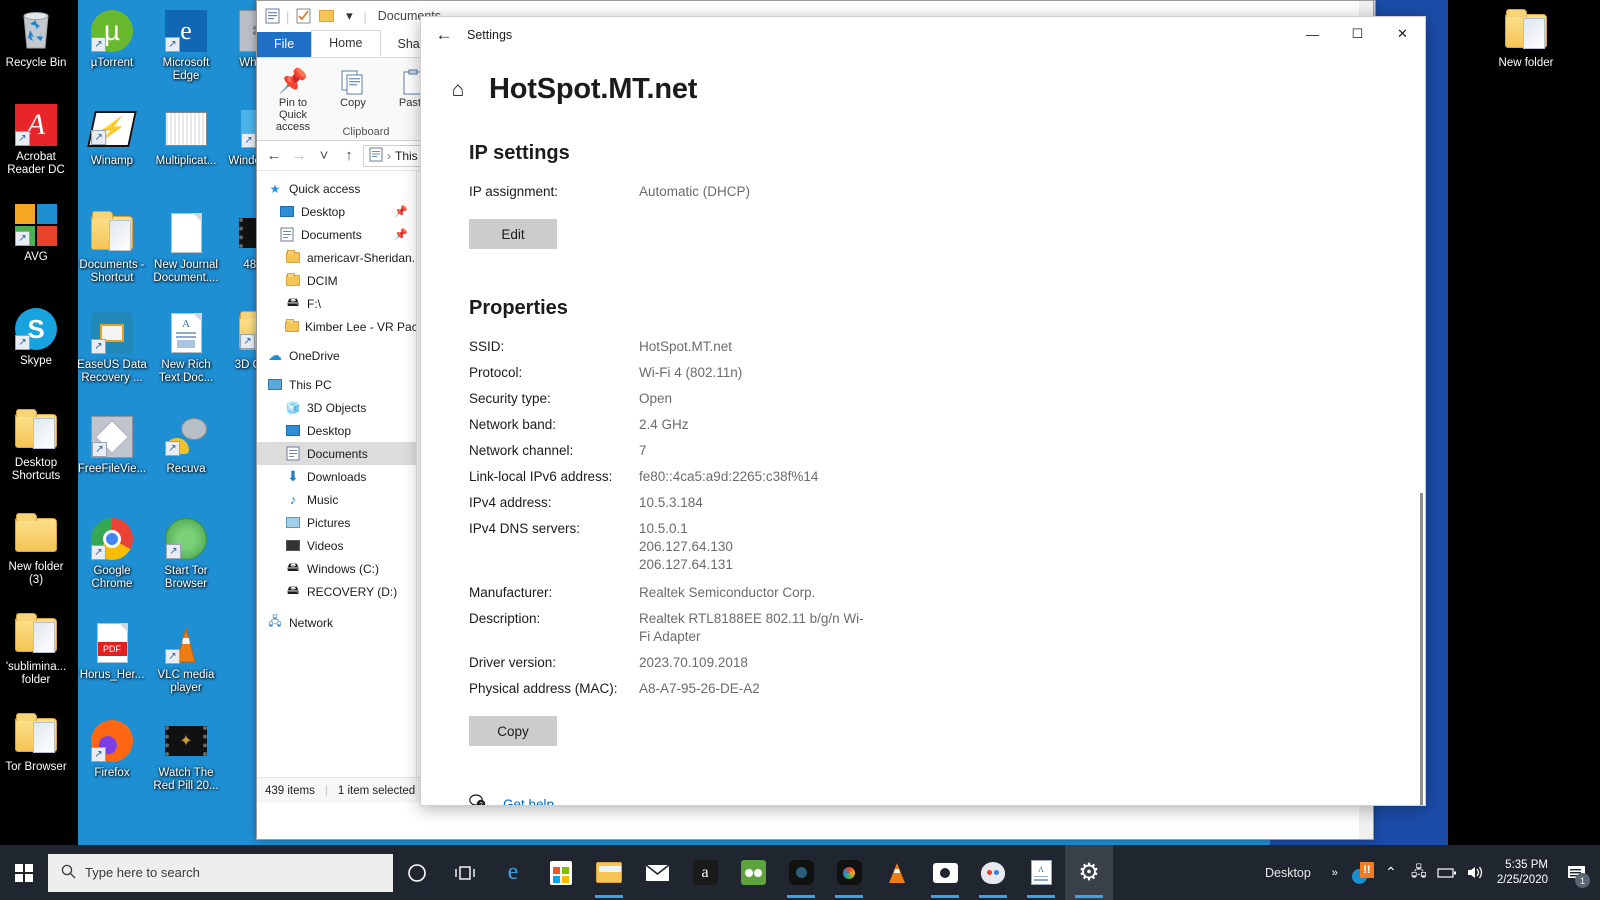  Describe the element at coordinates (336, 522) in the screenshot. I see `sidebar-item-pictures: Pictures` at that location.